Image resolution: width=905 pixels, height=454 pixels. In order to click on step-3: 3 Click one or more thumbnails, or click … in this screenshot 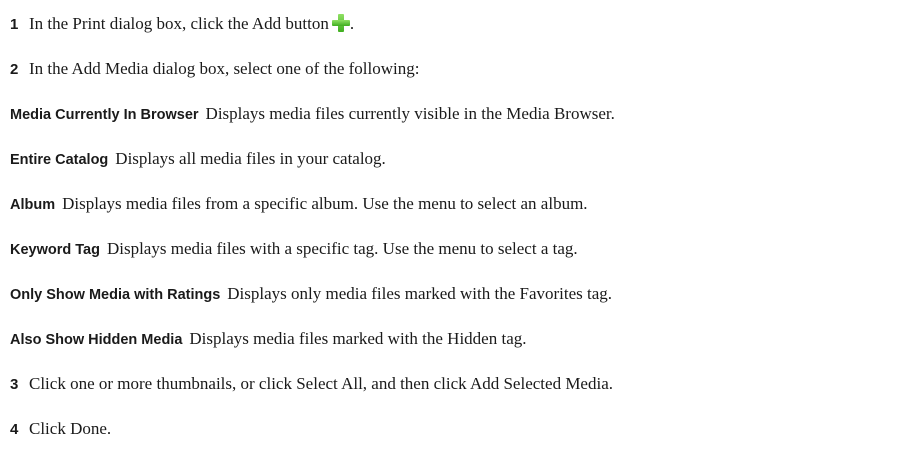, I will do `click(311, 384)`.